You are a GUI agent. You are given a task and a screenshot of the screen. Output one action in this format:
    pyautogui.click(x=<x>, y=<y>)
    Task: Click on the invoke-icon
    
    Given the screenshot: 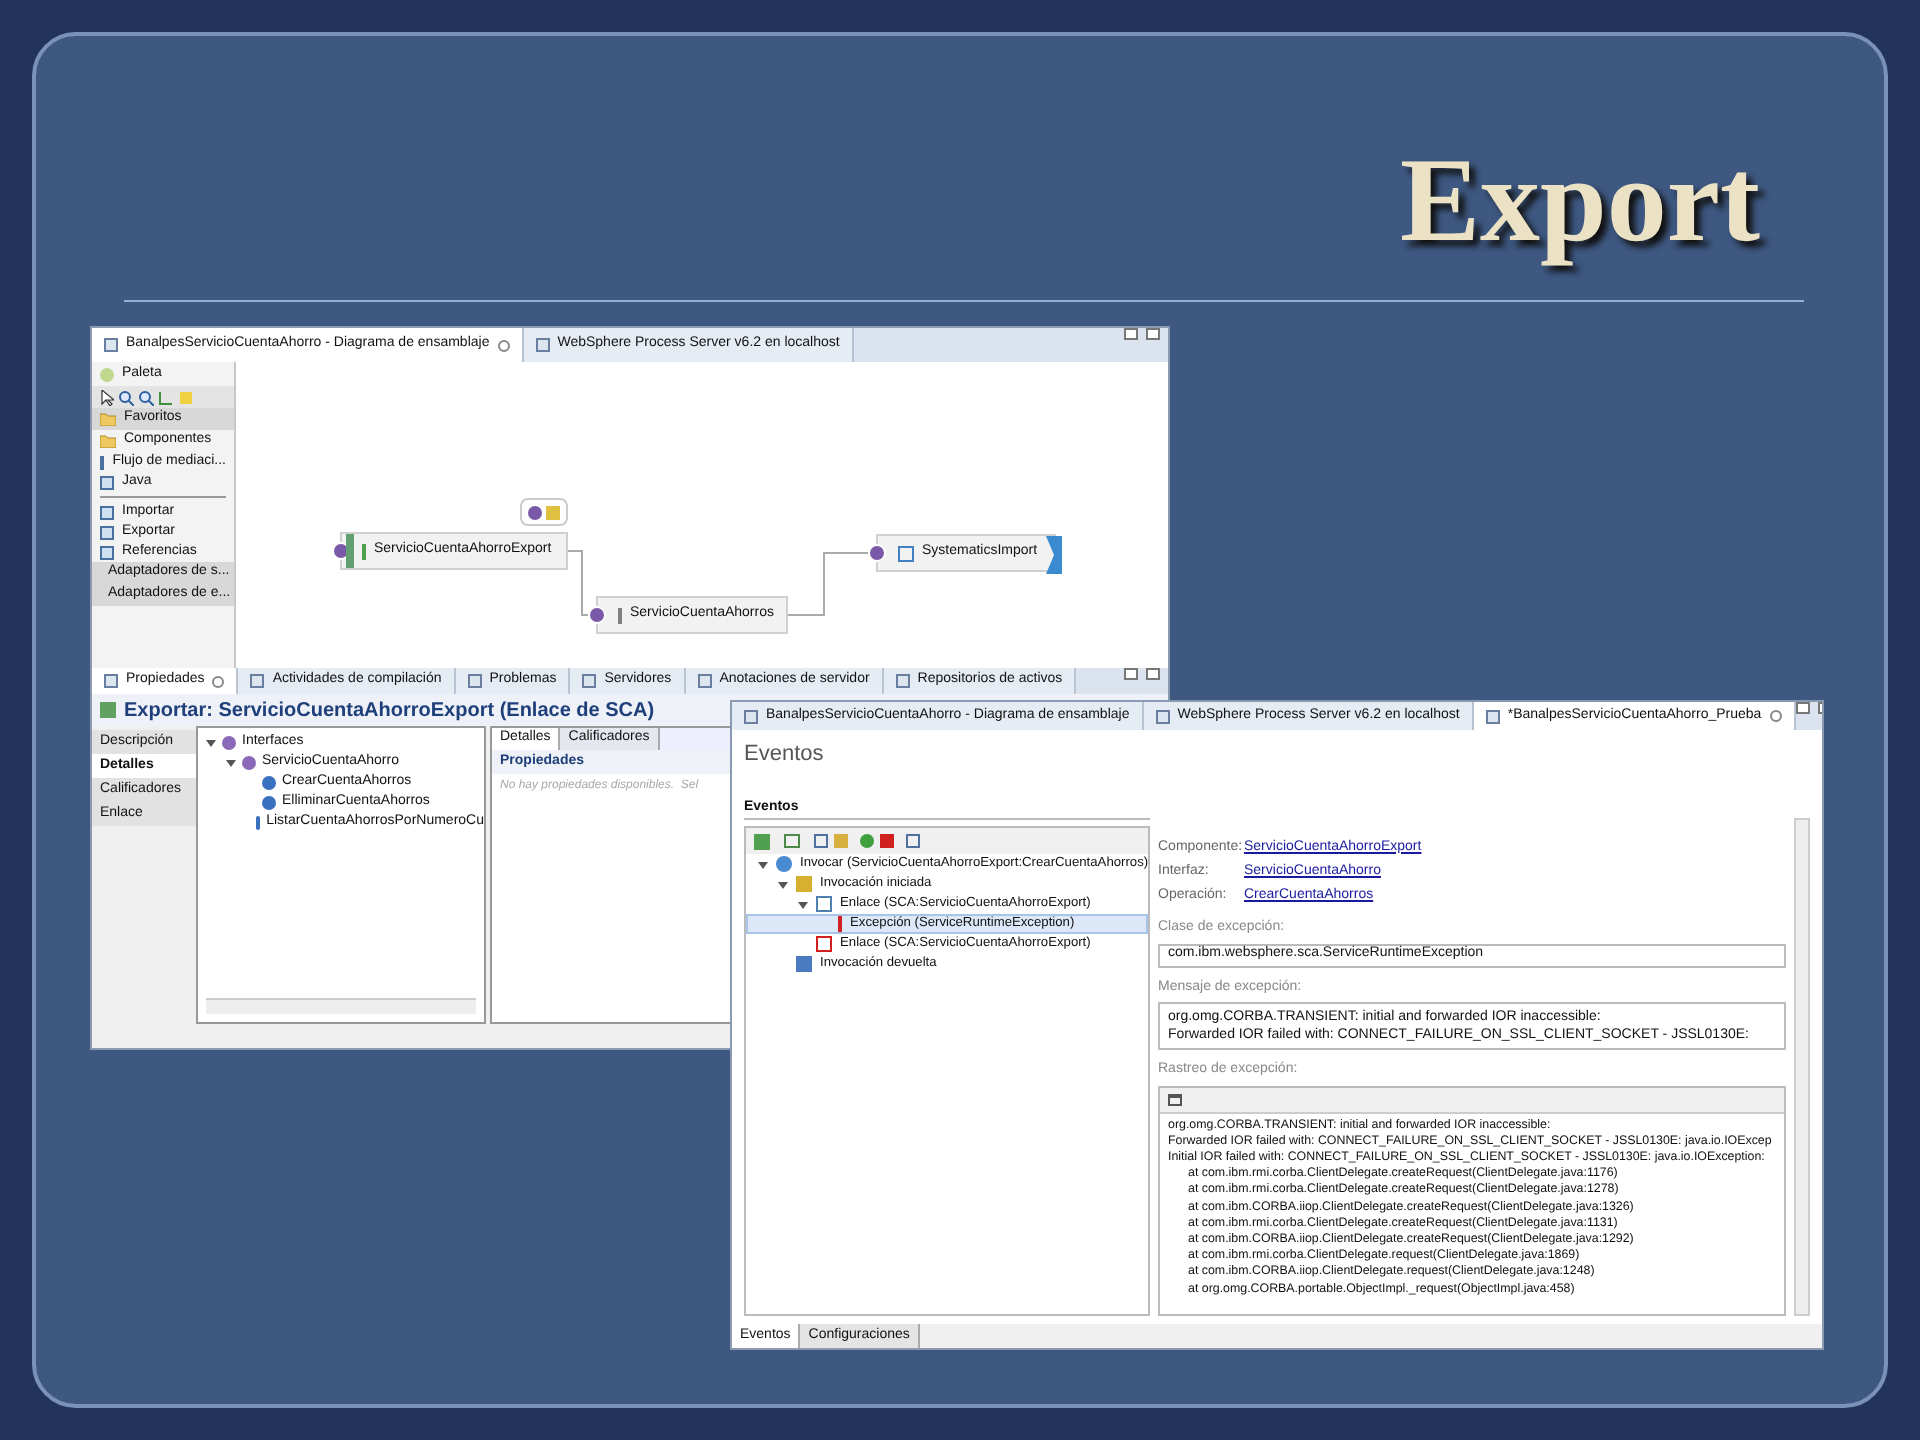 What is the action you would take?
    pyautogui.click(x=784, y=864)
    